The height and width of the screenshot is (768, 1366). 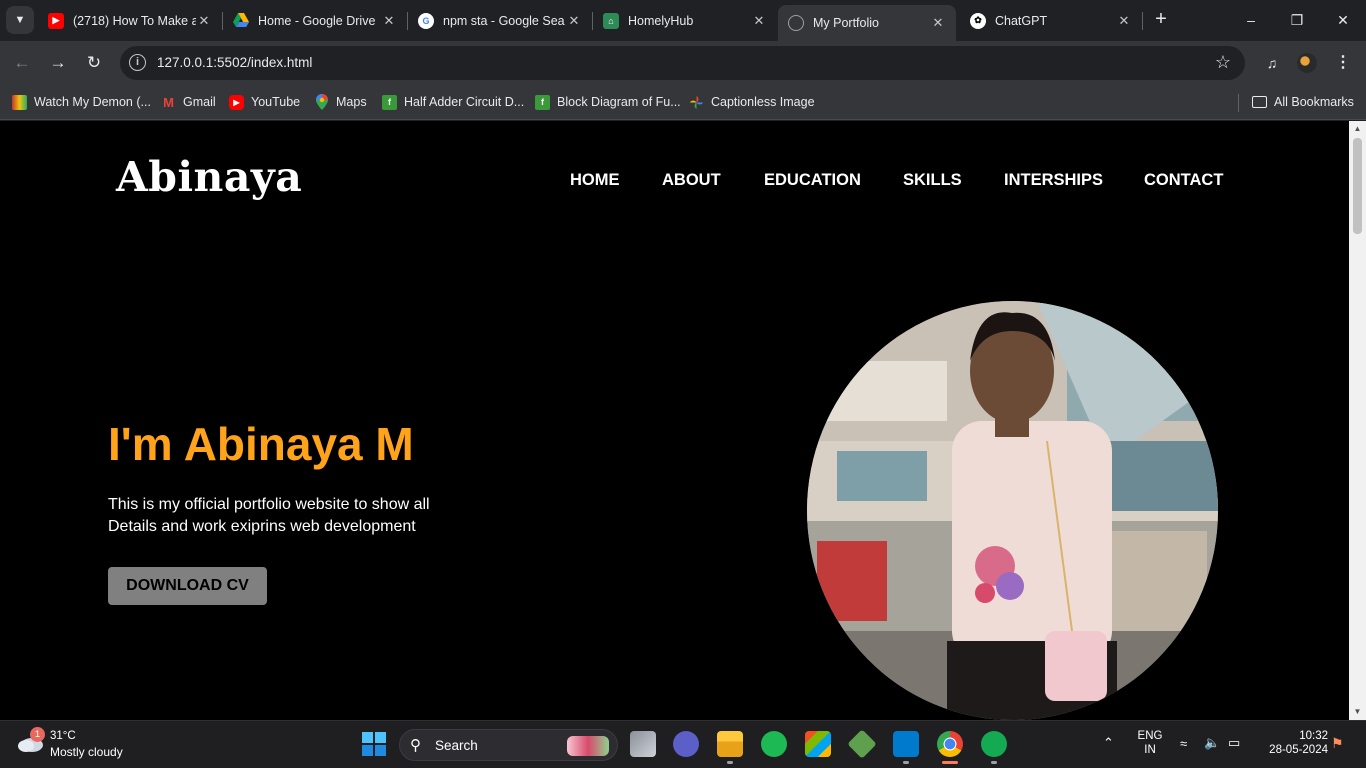 I want to click on nodejs-icon, so click(x=862, y=744).